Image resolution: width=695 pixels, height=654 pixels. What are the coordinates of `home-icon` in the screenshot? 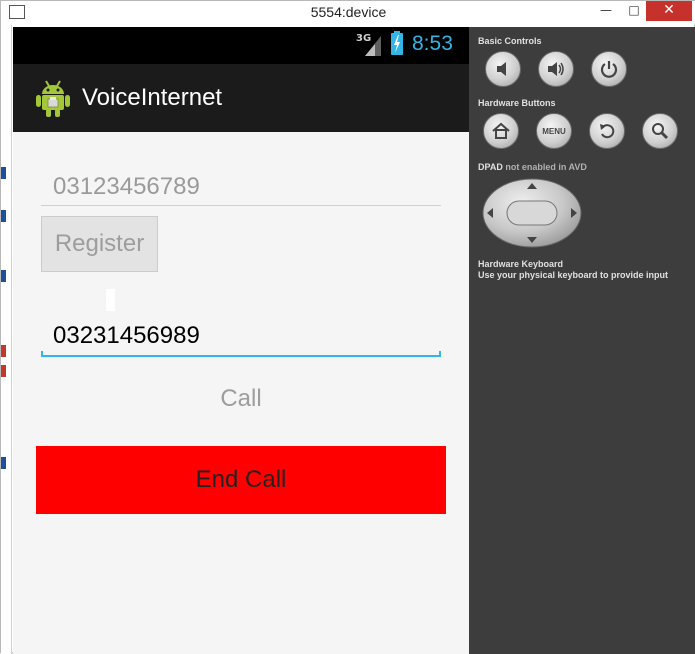 It's located at (501, 130).